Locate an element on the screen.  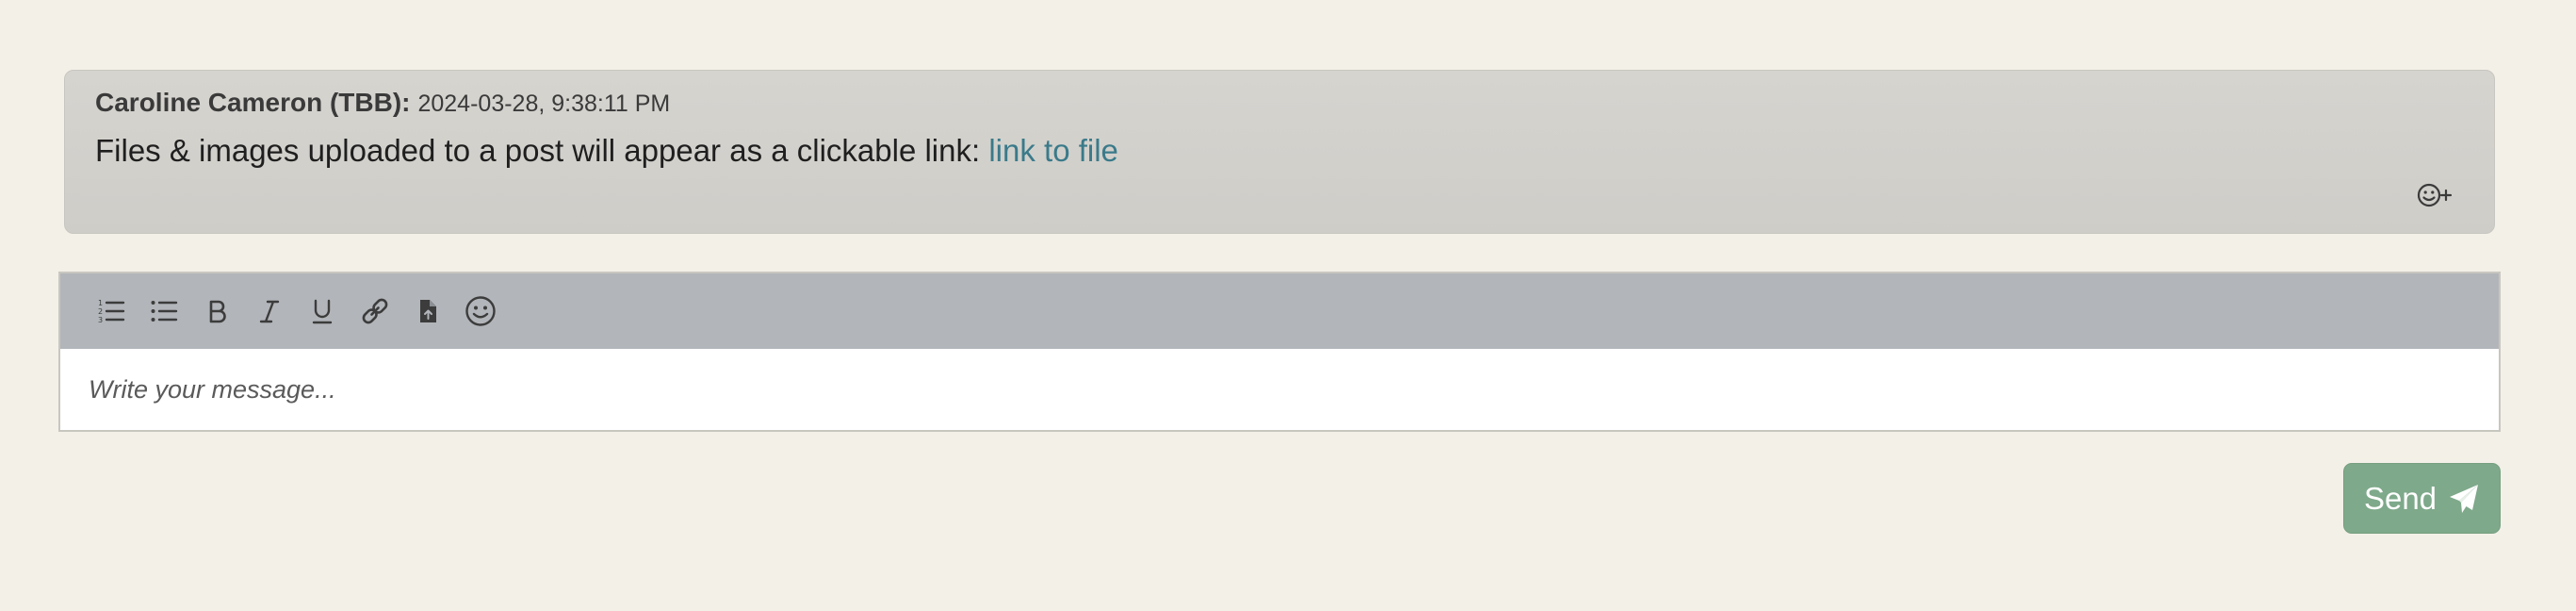
send-button: Send is located at coordinates (2422, 498).